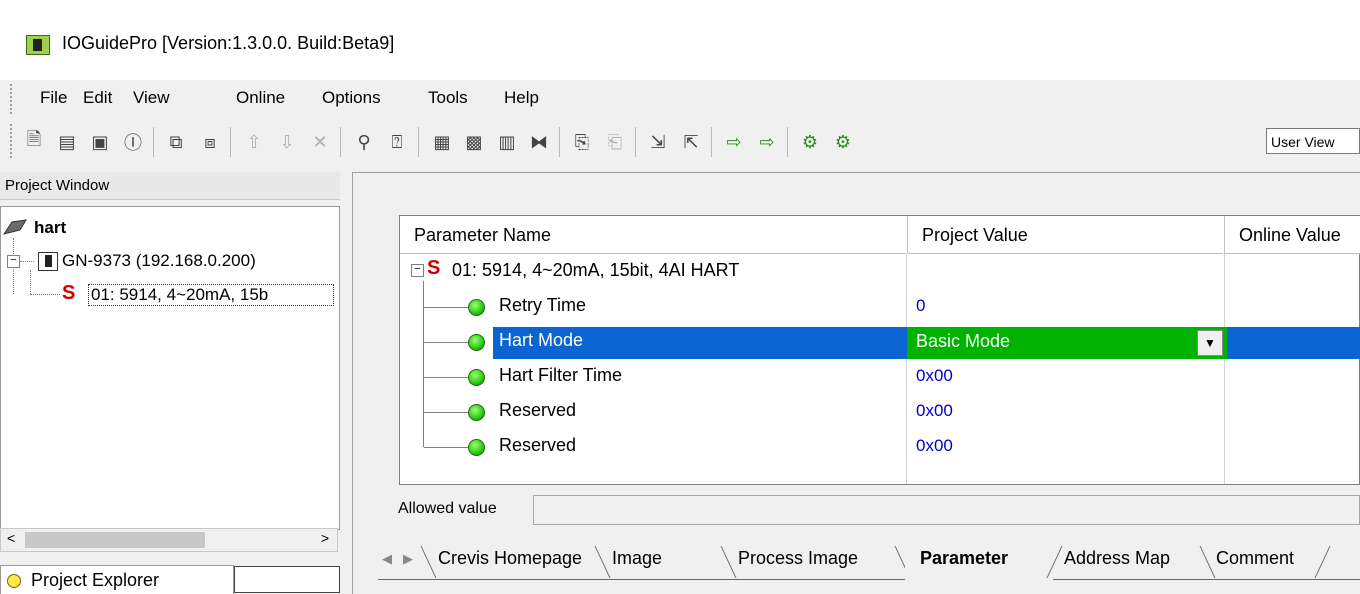 This screenshot has height=594, width=1360. What do you see at coordinates (38, 45) in the screenshot?
I see `app-icon` at bounding box center [38, 45].